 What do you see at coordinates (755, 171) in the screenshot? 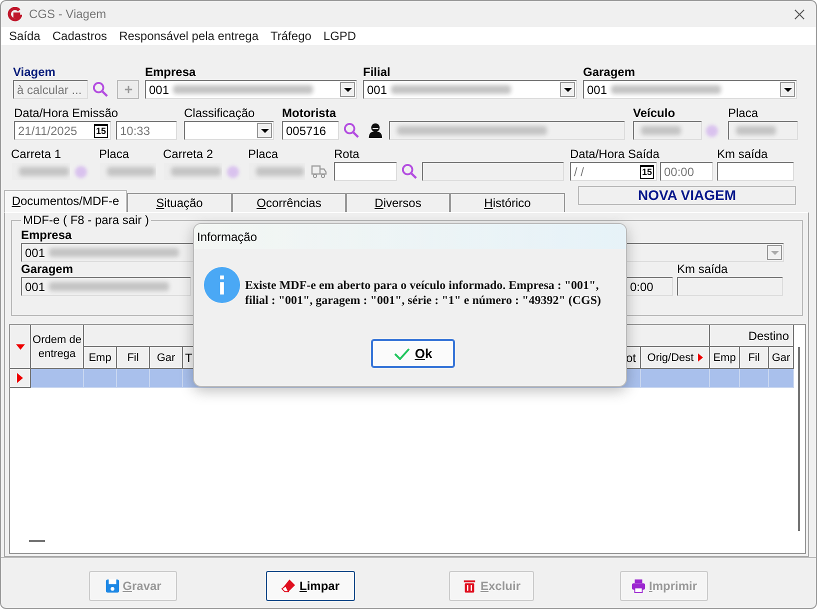
I see `km-field` at bounding box center [755, 171].